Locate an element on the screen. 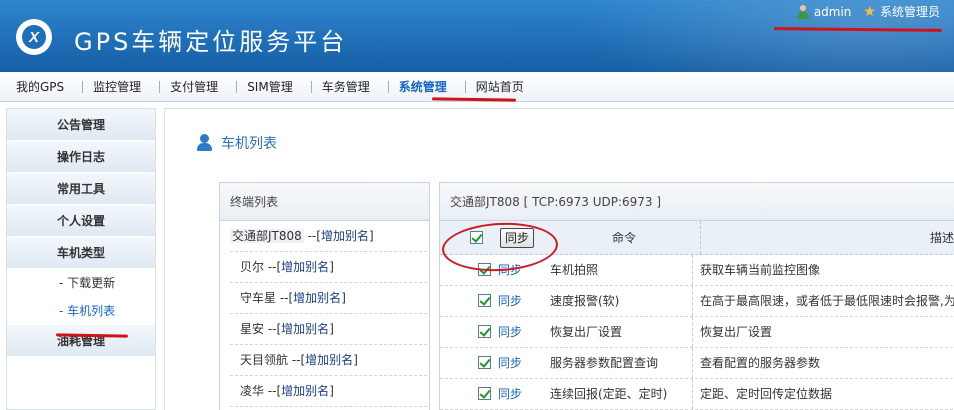  nav-sim: SIM管理 is located at coordinates (274, 86).